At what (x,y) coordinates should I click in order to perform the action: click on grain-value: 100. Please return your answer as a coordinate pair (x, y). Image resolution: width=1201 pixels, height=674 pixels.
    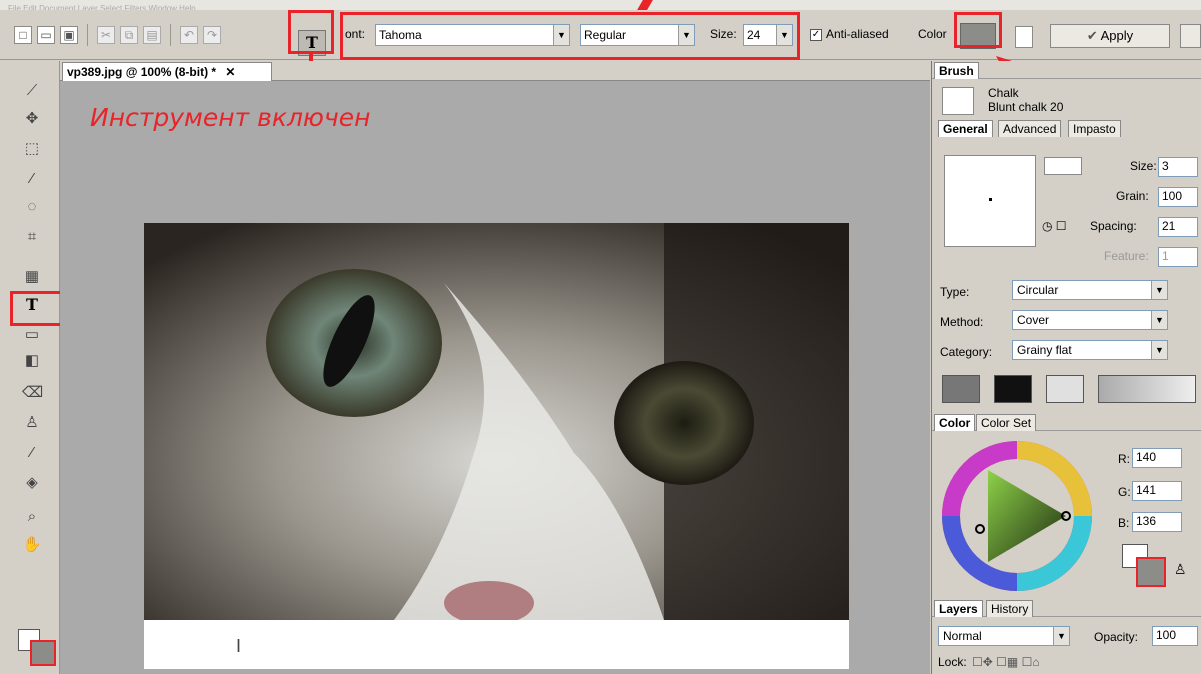
    Looking at the image, I should click on (1172, 196).